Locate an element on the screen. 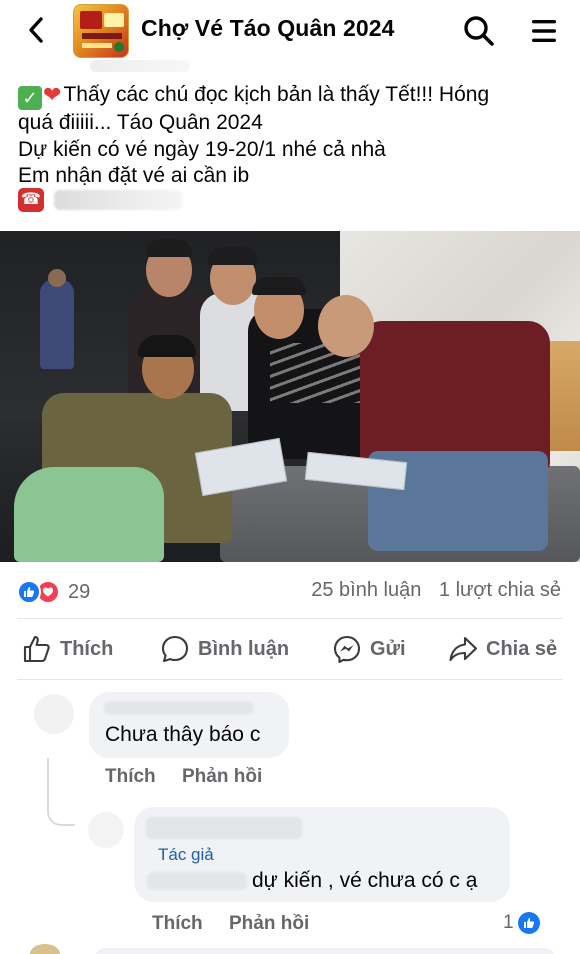 The width and height of the screenshot is (580, 954). phone-row: ☎ is located at coordinates (100, 200).